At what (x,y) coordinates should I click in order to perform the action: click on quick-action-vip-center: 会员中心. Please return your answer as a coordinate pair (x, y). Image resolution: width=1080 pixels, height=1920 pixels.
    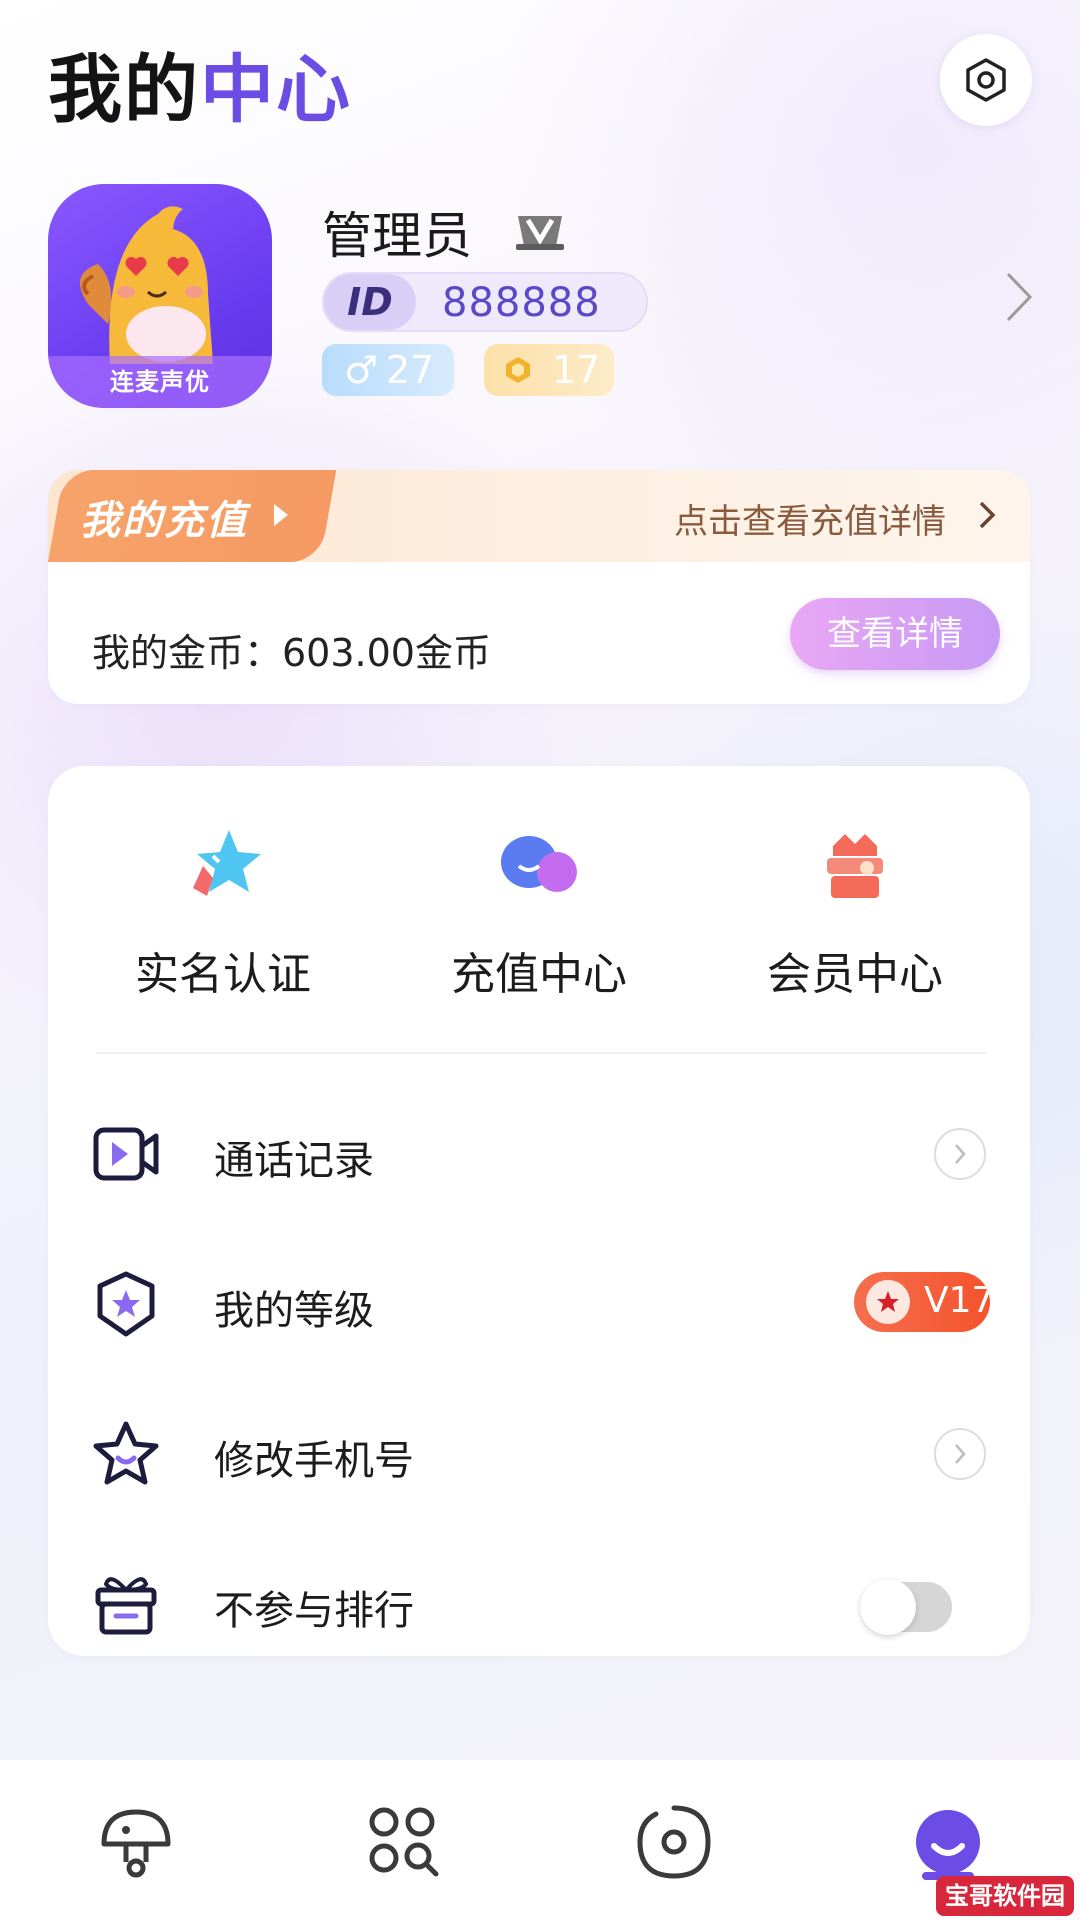
    Looking at the image, I should click on (855, 926).